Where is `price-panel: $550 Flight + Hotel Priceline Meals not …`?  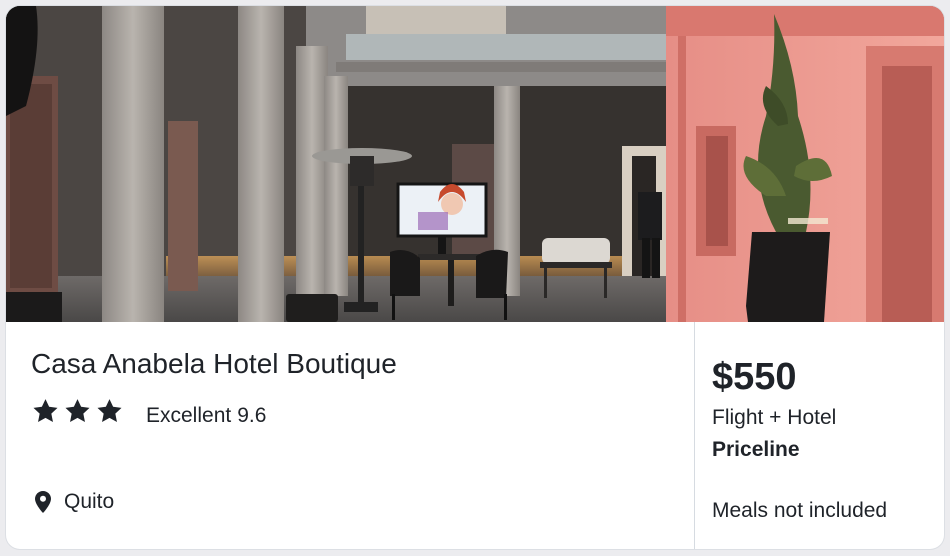 price-panel: $550 Flight + Hotel Priceline Meals not … is located at coordinates (819, 435).